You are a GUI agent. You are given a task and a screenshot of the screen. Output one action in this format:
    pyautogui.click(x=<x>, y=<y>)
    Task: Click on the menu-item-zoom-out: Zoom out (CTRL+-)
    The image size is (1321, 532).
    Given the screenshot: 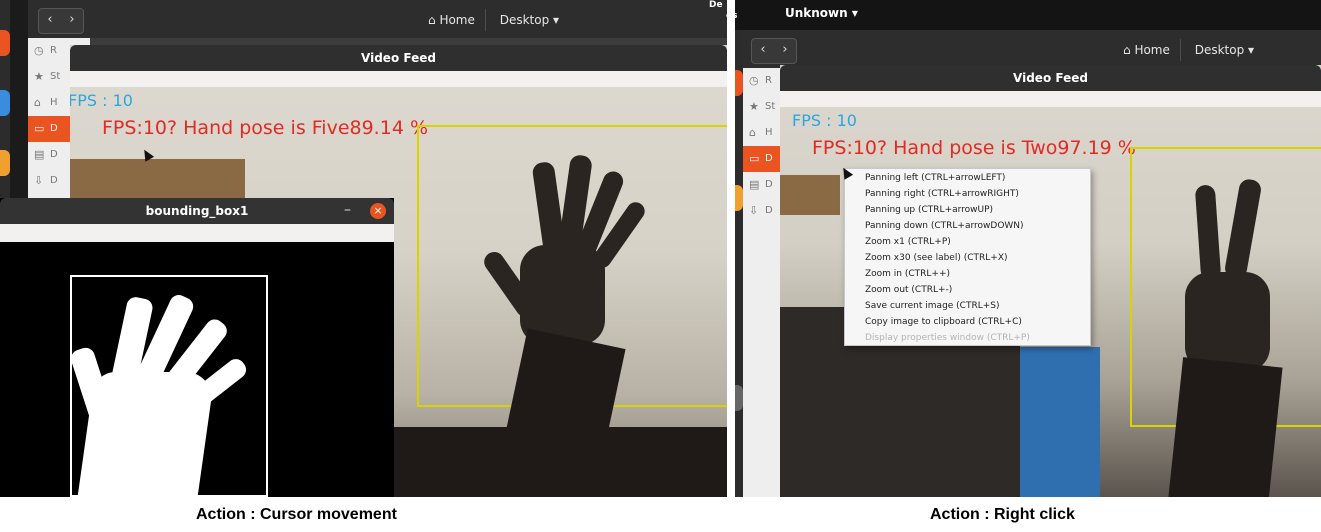 What is the action you would take?
    pyautogui.click(x=908, y=290)
    